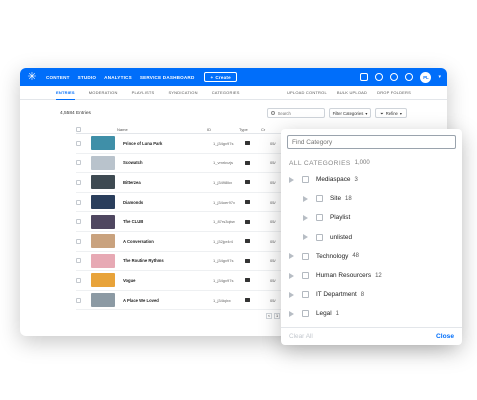 The height and width of the screenshot is (400, 477). I want to click on category-item: Human Resourcers 12, so click(371, 275).